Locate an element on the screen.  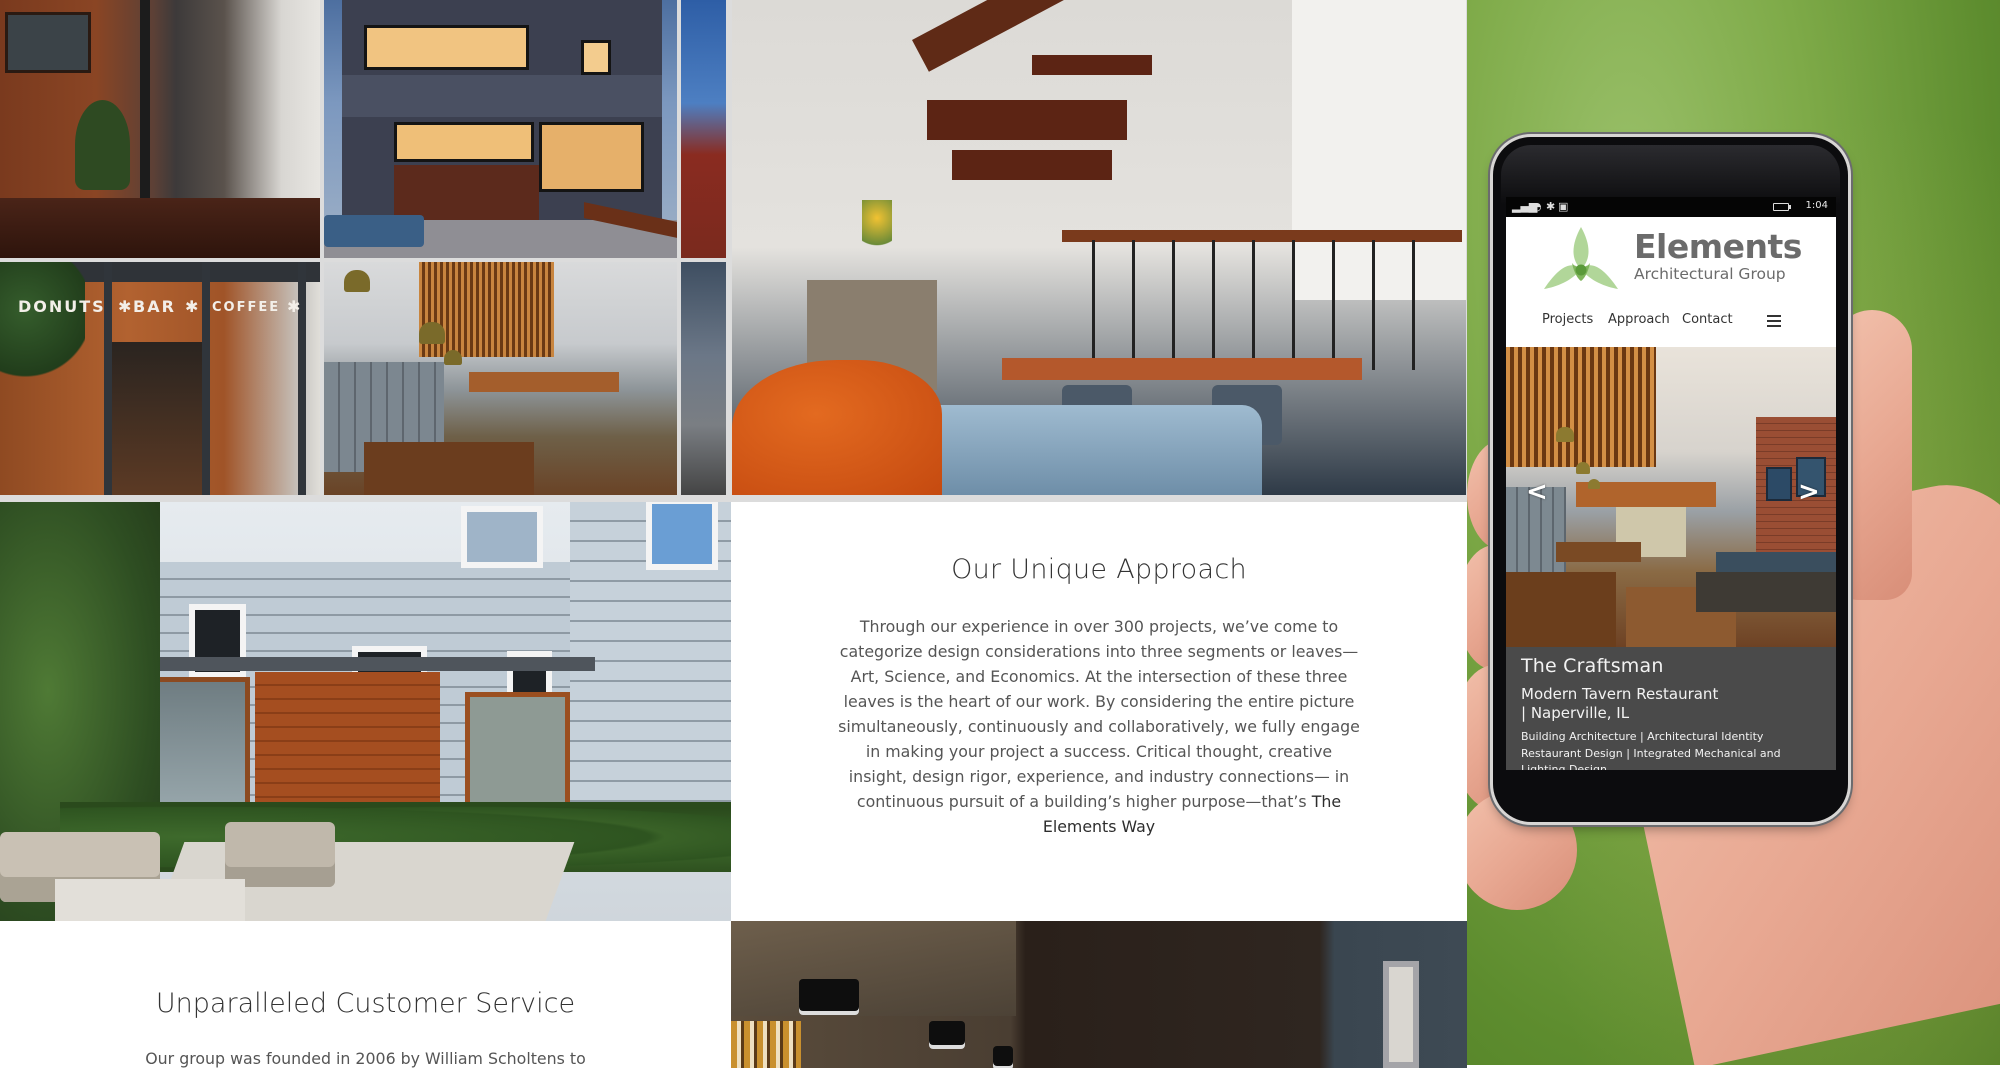
lit-window-upper is located at coordinates (446, 47).